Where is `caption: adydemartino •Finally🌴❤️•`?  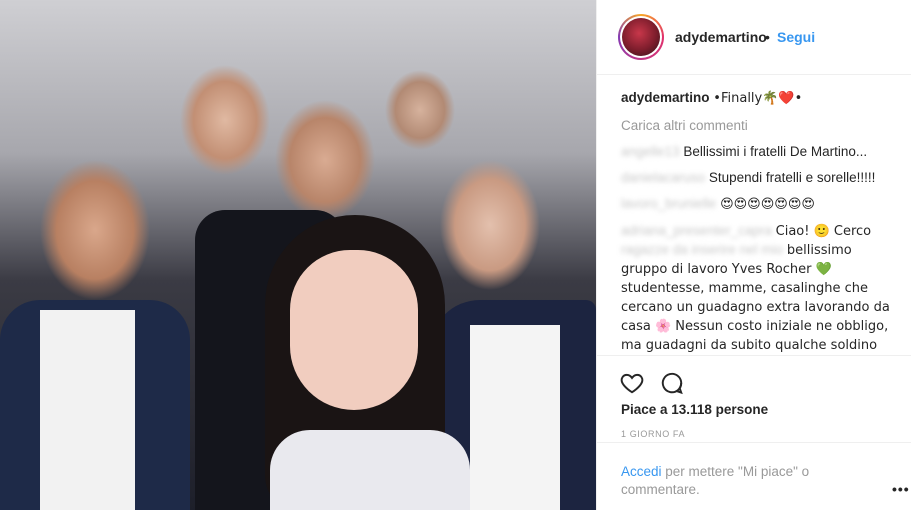 caption: adydemartino •Finally🌴❤️• is located at coordinates (758, 98).